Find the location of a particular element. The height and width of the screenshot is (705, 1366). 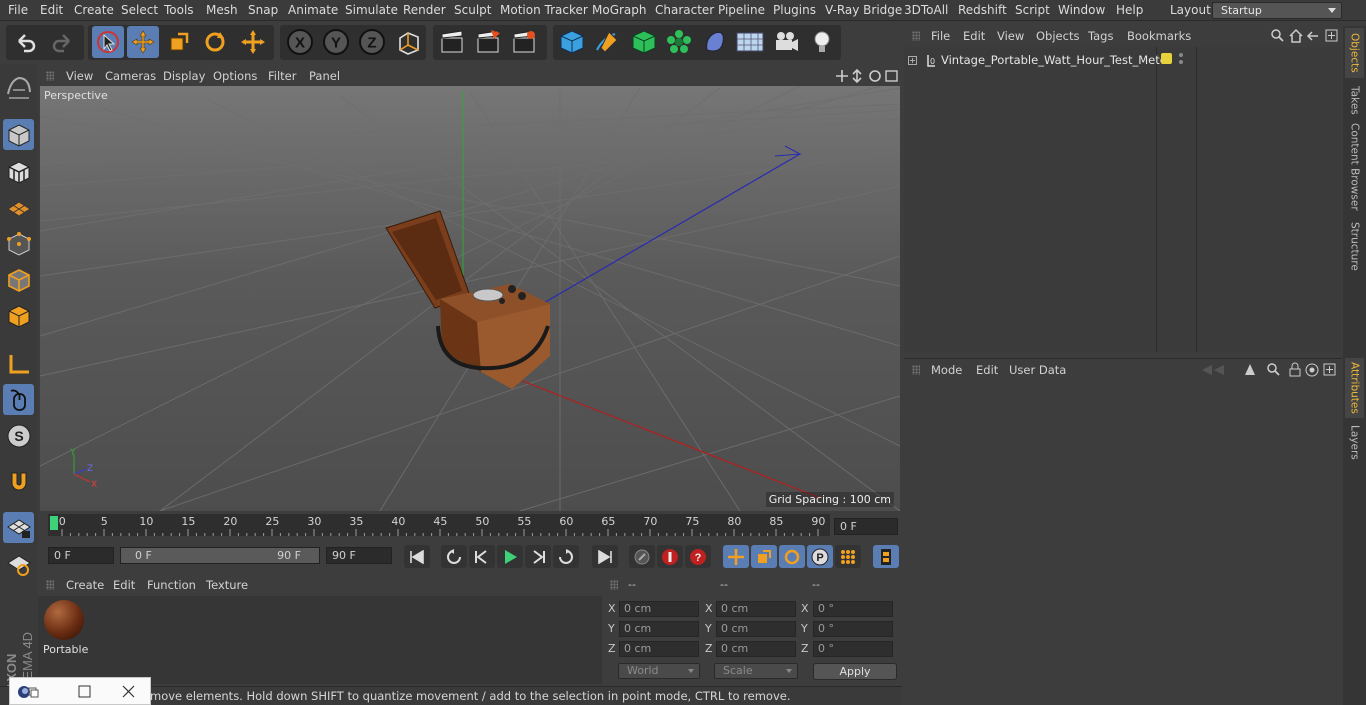

material-menu-function: Function is located at coordinates (171, 585).